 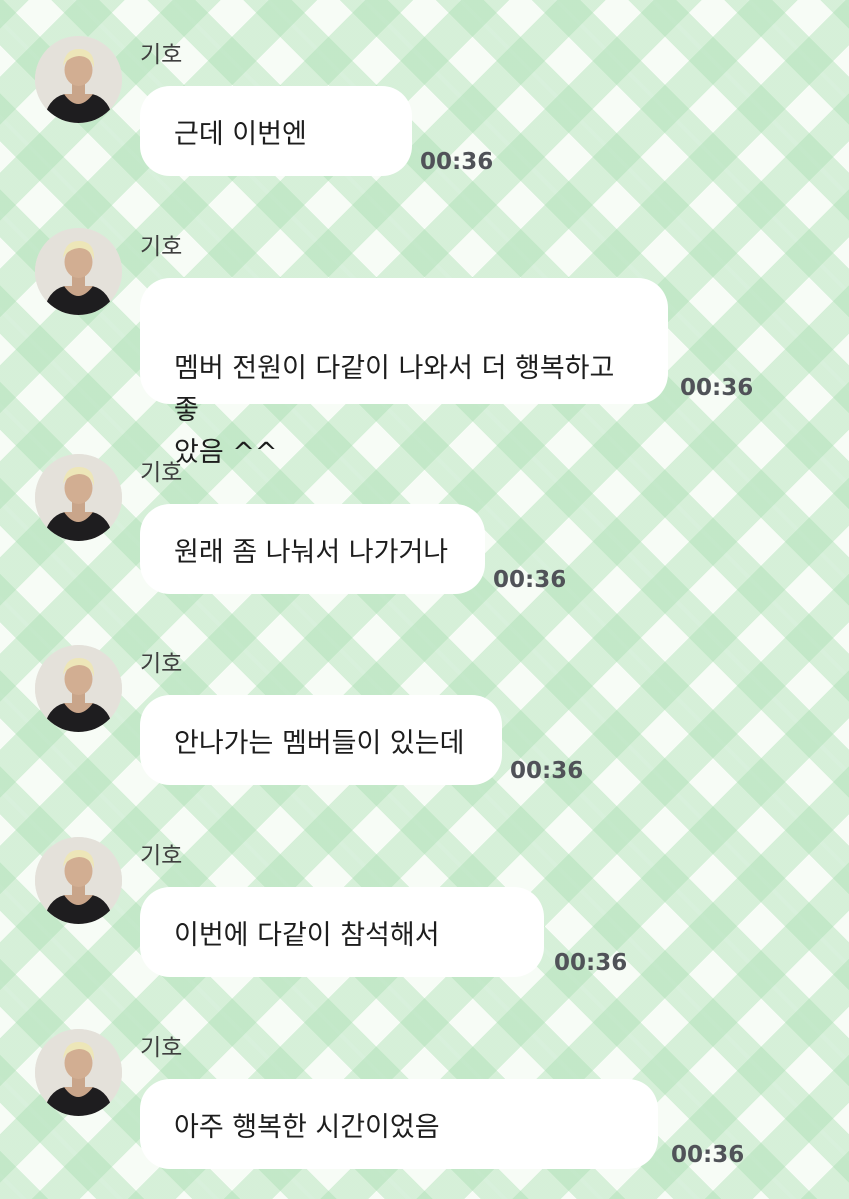 What do you see at coordinates (240, 134) in the screenshot?
I see `message-text: 근데 이번엔` at bounding box center [240, 134].